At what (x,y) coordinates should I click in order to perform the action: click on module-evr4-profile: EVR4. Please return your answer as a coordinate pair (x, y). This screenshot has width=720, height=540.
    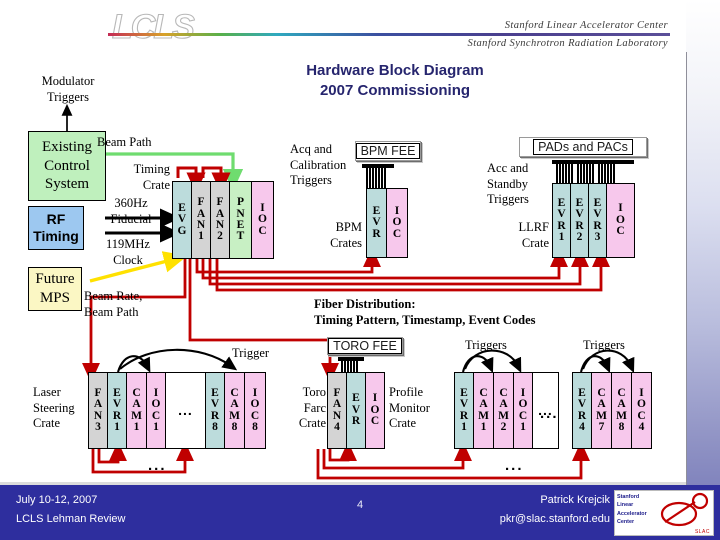
    Looking at the image, I should click on (582, 410).